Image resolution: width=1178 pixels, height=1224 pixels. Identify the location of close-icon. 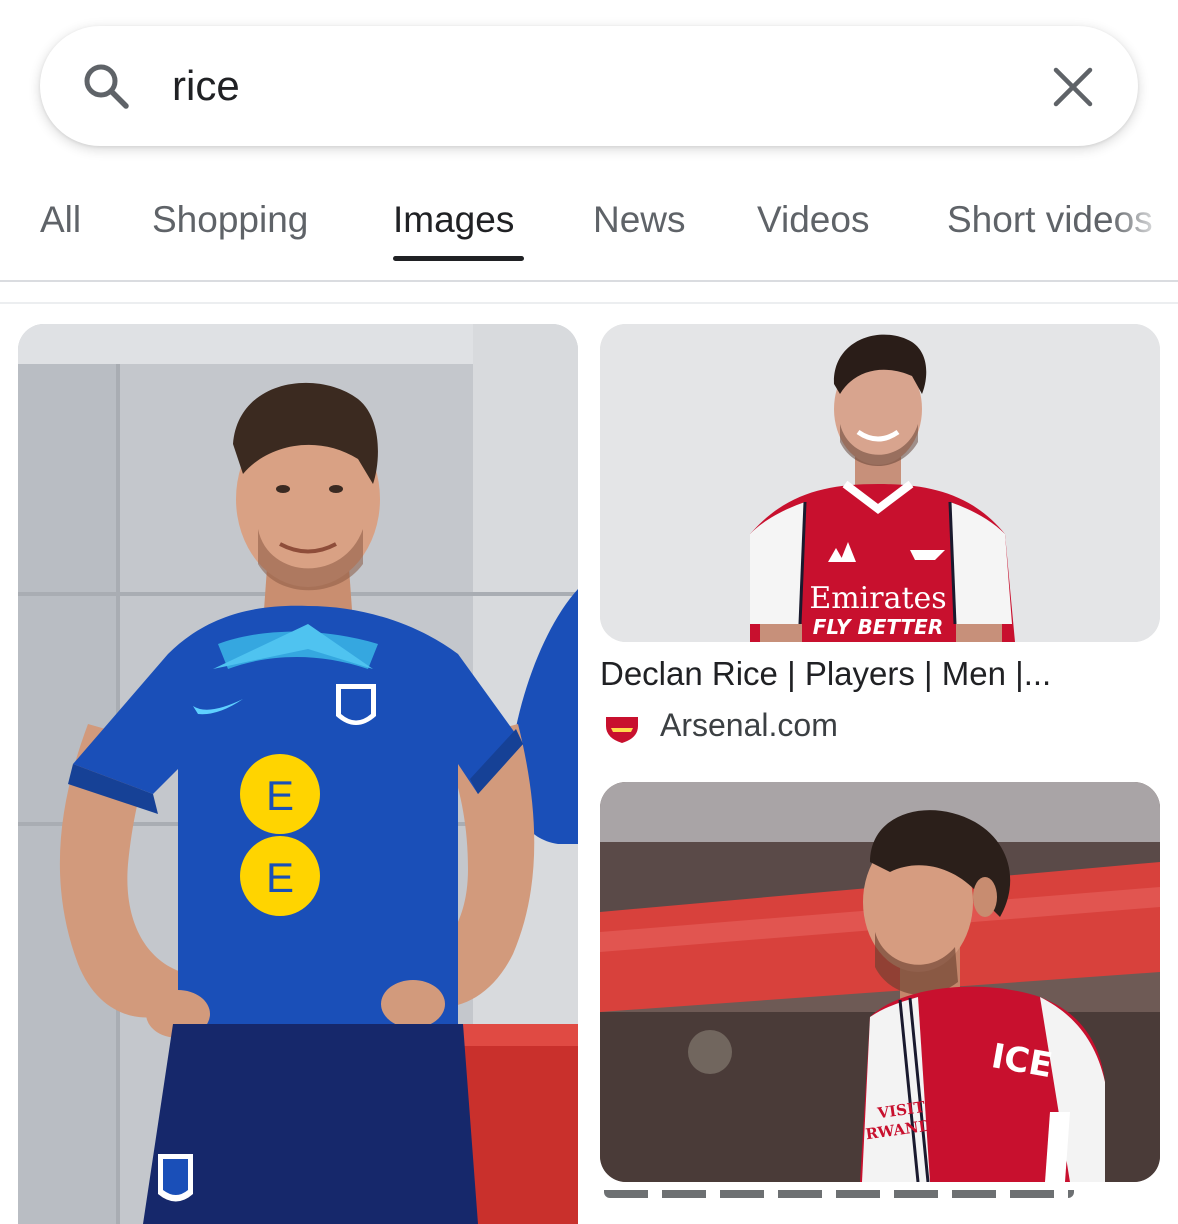
(1073, 87).